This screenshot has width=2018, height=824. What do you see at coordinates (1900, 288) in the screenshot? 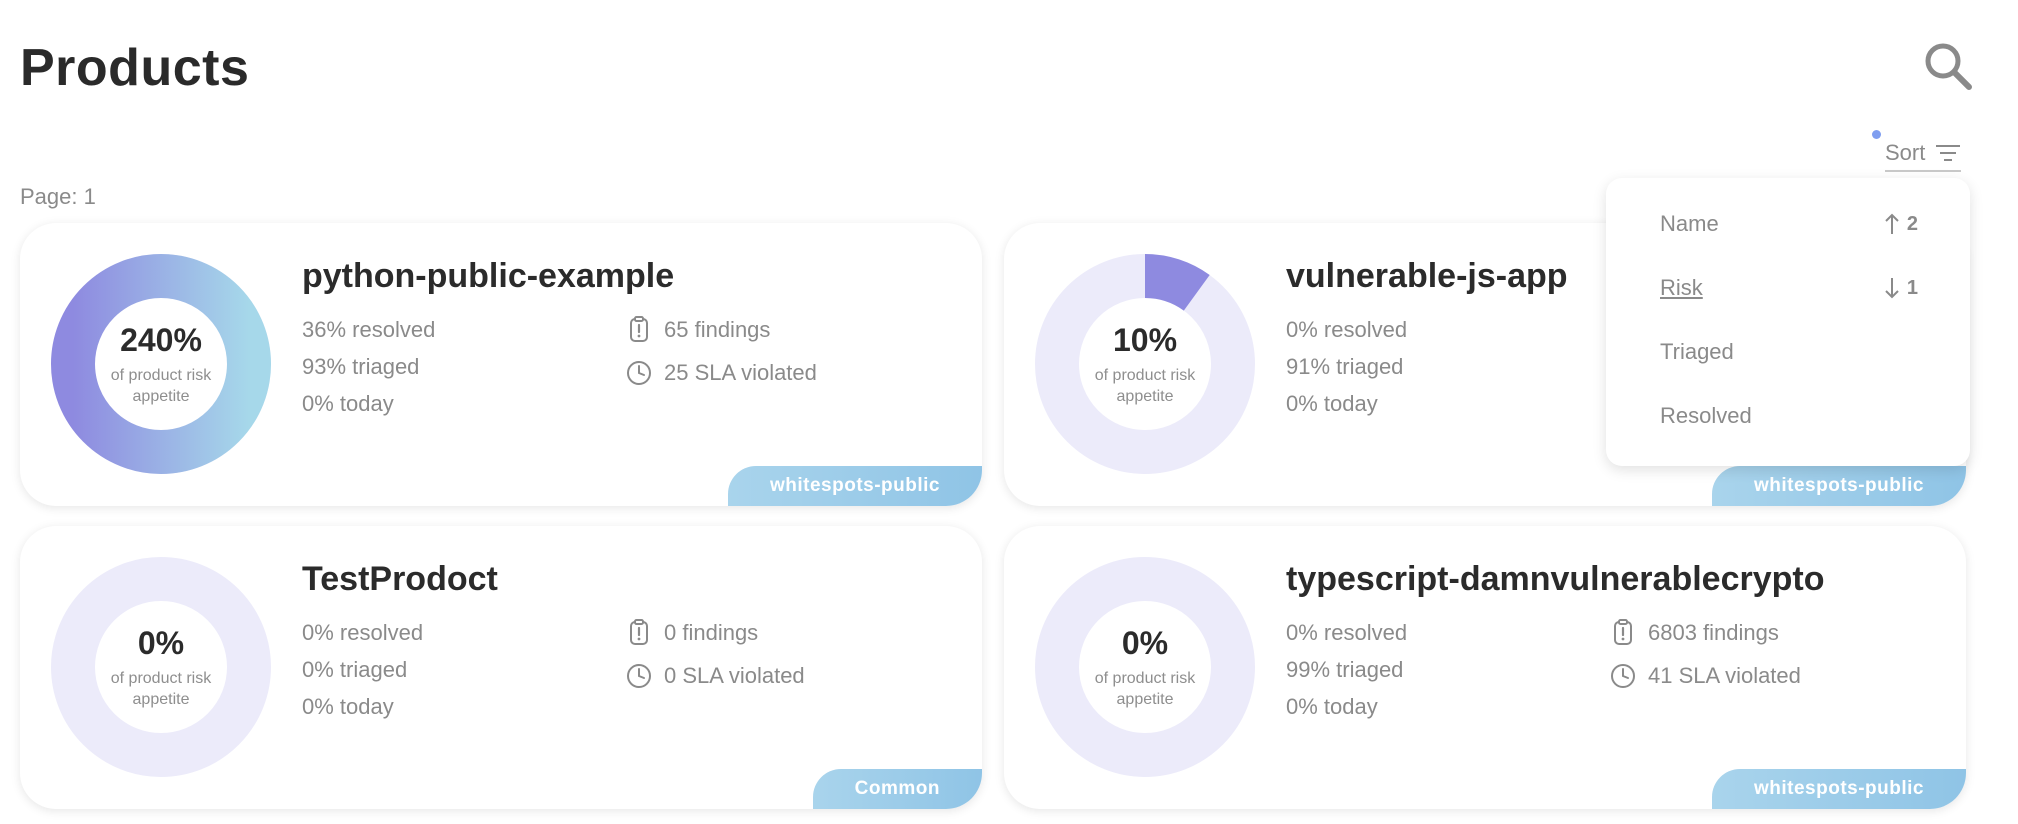
I see `sort-order-indicator: 1` at bounding box center [1900, 288].